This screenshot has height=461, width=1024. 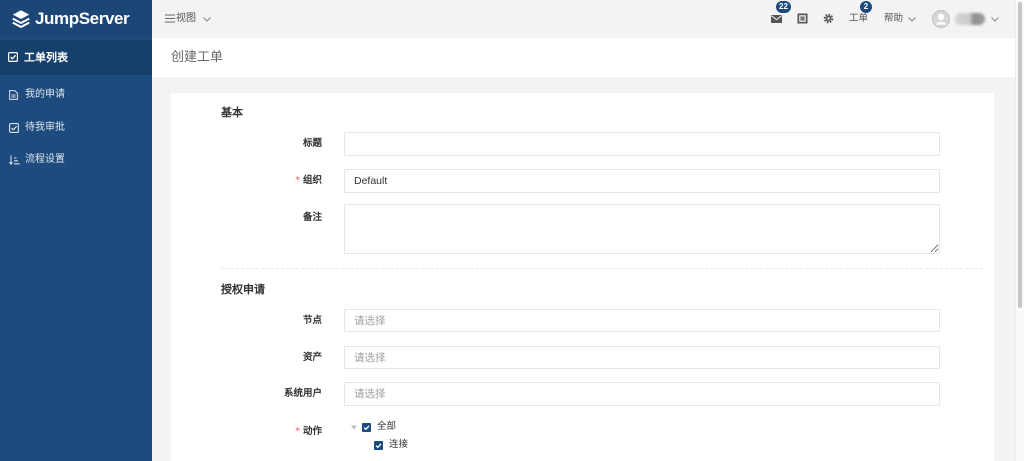 What do you see at coordinates (246, 320) in the screenshot?
I see `nodes-label: 节点` at bounding box center [246, 320].